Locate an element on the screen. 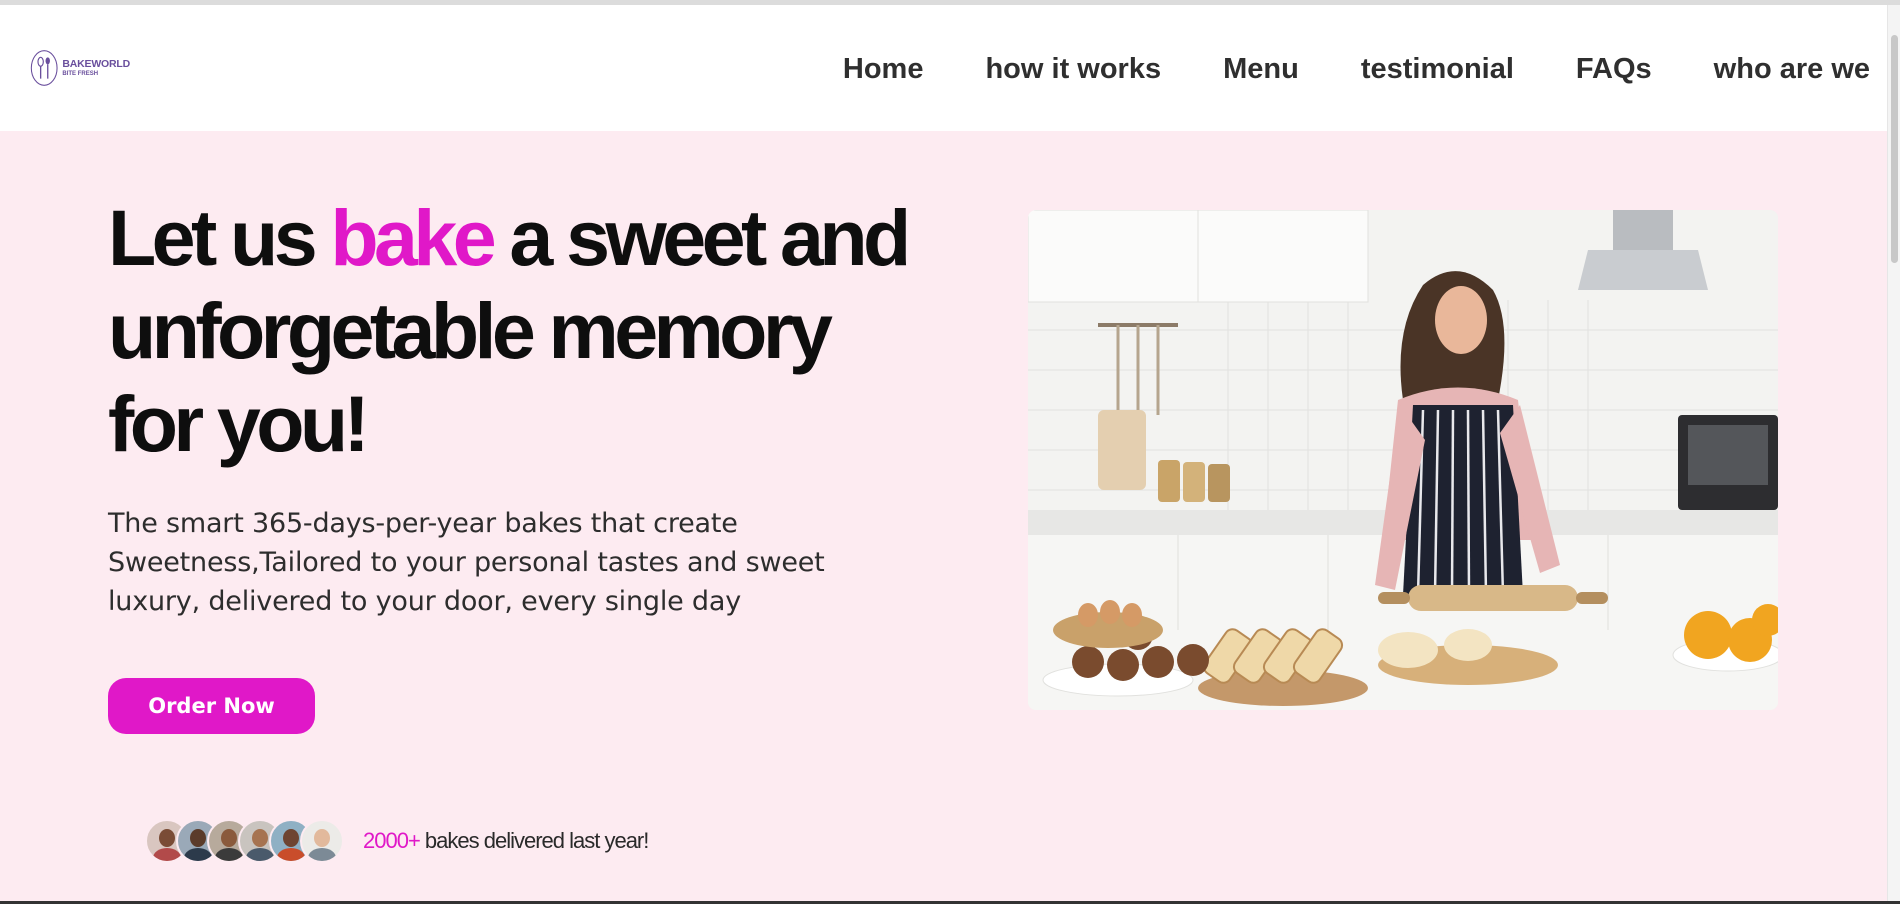 The image size is (1900, 904). delivered-count: 2000+ is located at coordinates (392, 840).